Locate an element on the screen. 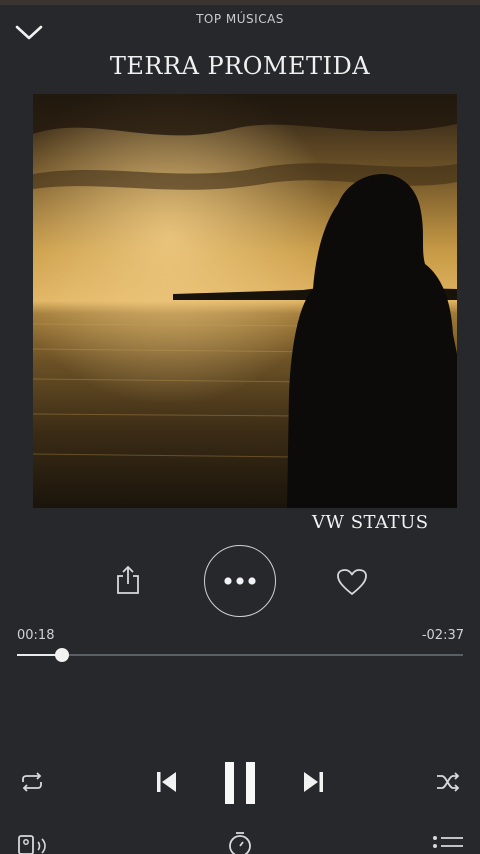 The height and width of the screenshot is (854, 480). sleep-timer-button is located at coordinates (240, 842).